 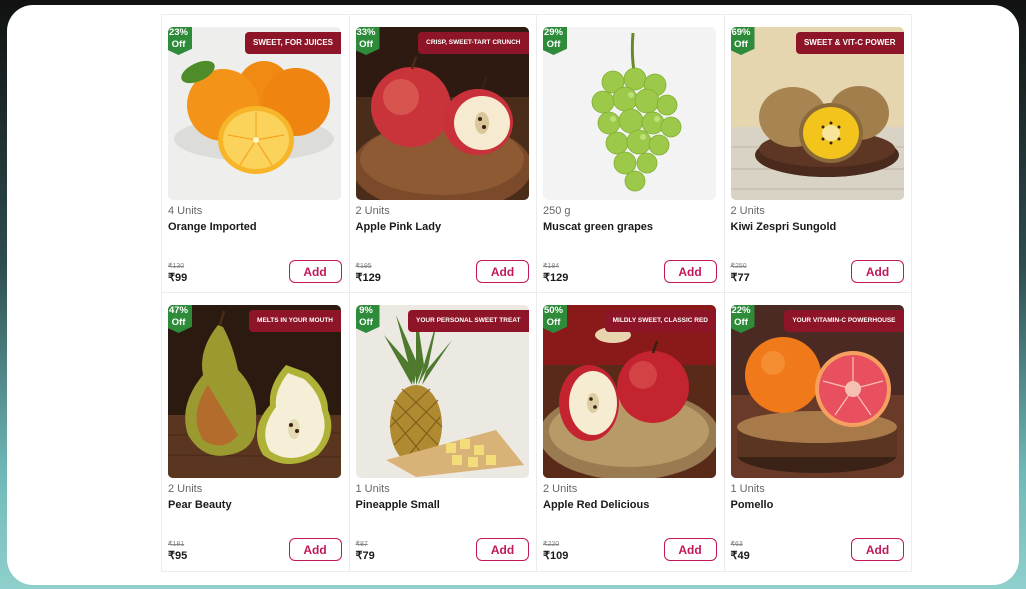 What do you see at coordinates (741, 310) in the screenshot?
I see `discount-percent: 22%` at bounding box center [741, 310].